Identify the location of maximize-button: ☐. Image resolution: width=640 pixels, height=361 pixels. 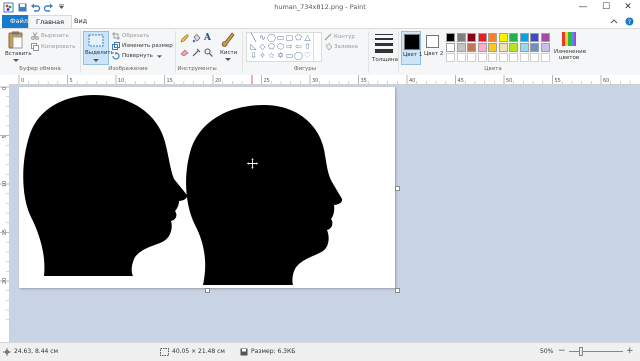
(606, 7).